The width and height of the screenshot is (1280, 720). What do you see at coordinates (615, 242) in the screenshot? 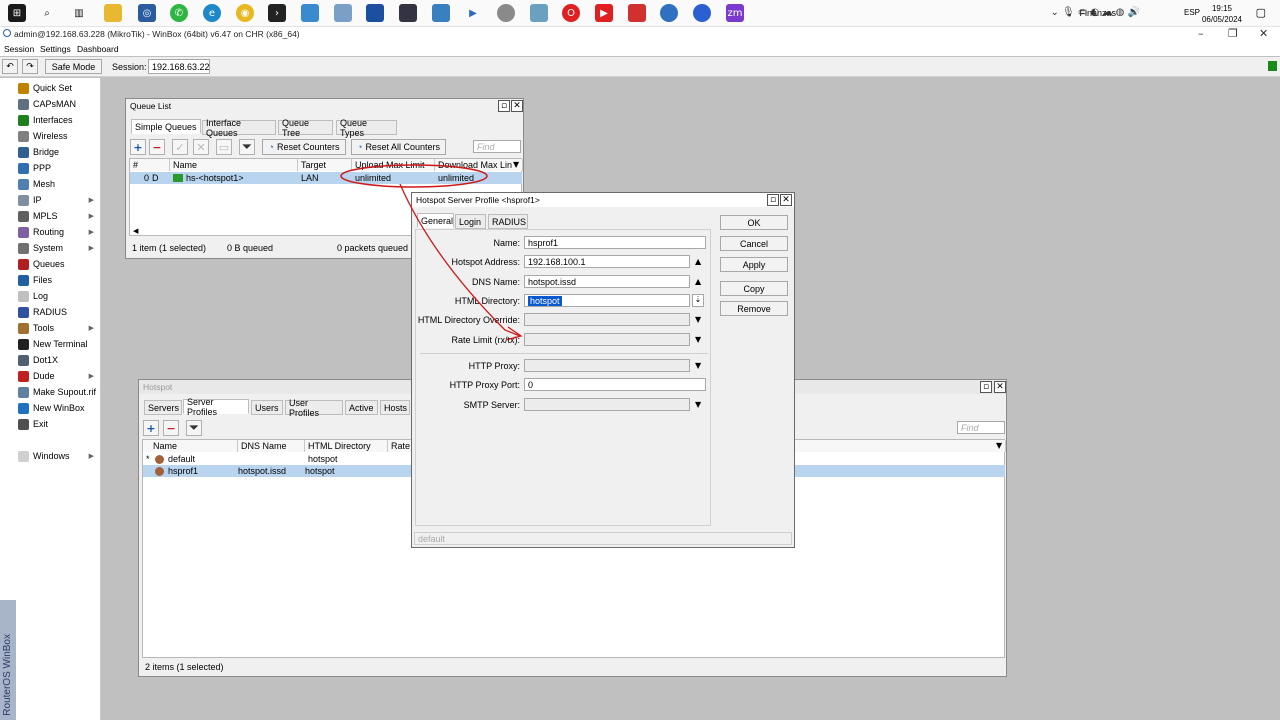
I see `name-input: hsprof1` at bounding box center [615, 242].